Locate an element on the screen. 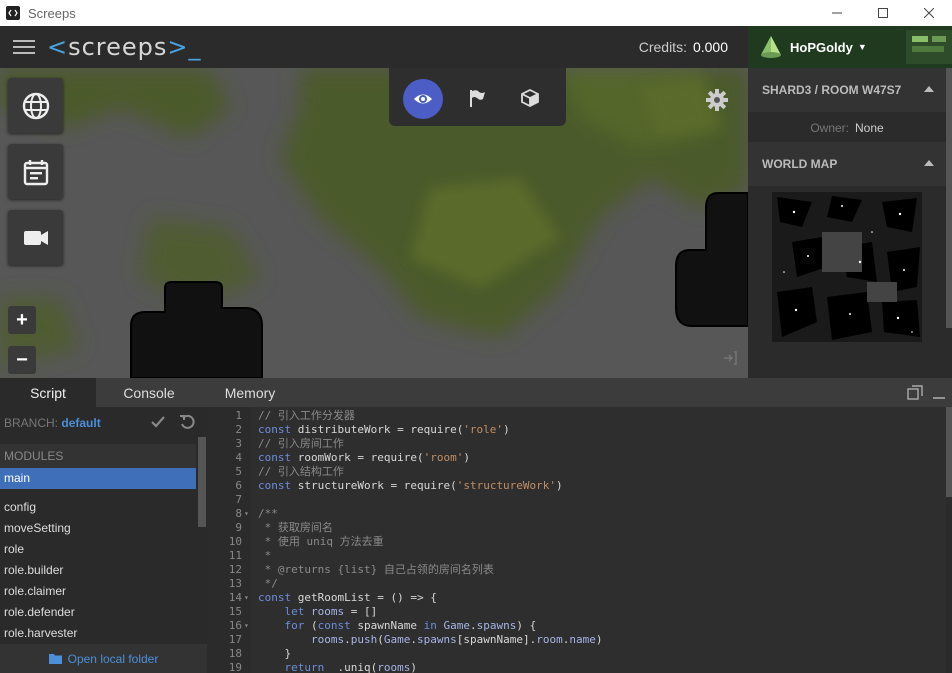 This screenshot has height=673, width=952. menu-icon is located at coordinates (24, 47).